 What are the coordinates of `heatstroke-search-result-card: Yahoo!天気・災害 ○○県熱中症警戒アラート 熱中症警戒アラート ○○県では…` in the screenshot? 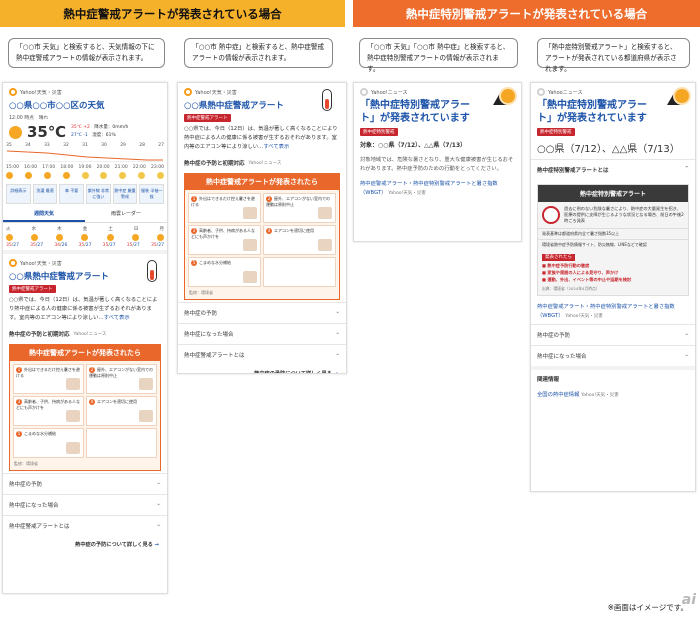 It's located at (262, 228).